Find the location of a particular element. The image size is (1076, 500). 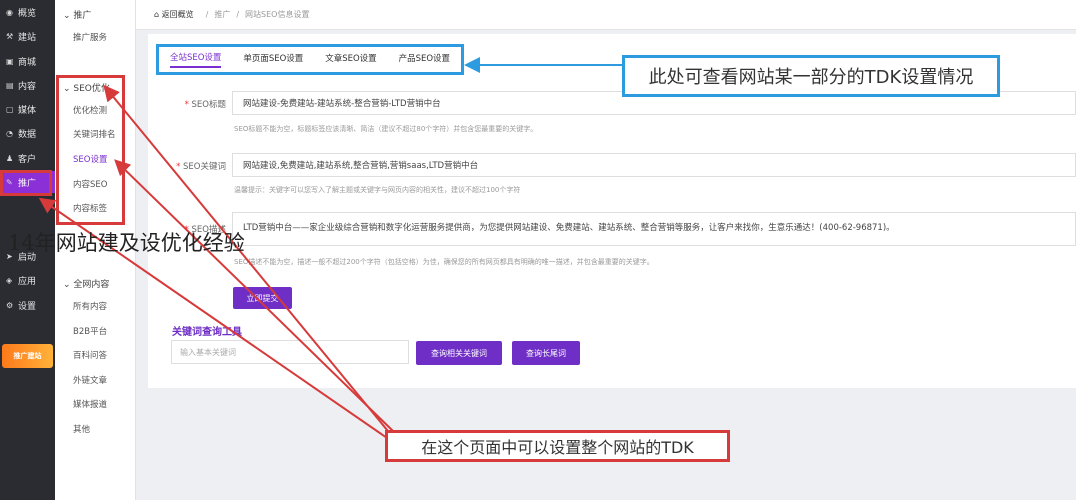

data-icon: ◔ is located at coordinates (9, 133).